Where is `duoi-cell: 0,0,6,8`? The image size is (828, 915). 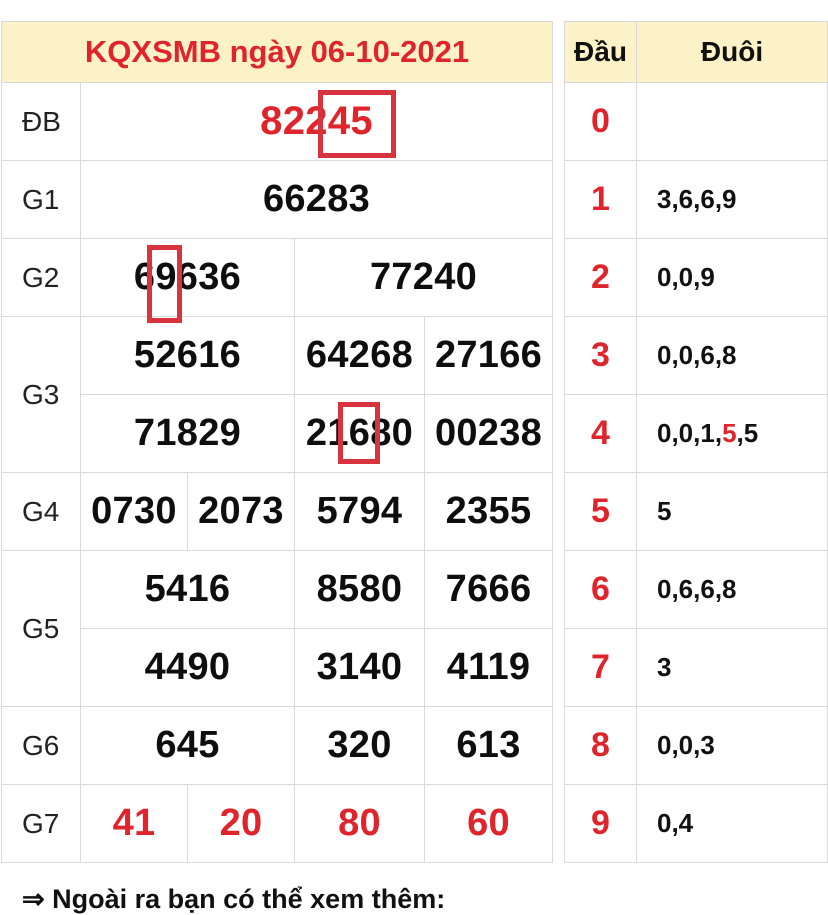 duoi-cell: 0,0,6,8 is located at coordinates (732, 355).